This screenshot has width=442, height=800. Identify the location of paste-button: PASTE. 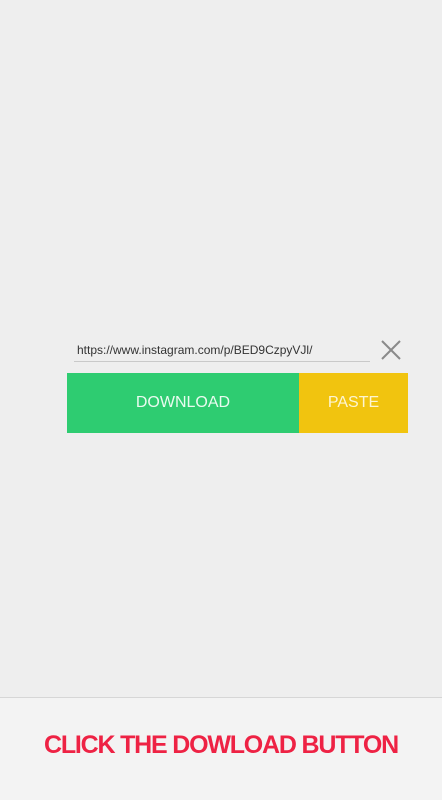
(353, 403).